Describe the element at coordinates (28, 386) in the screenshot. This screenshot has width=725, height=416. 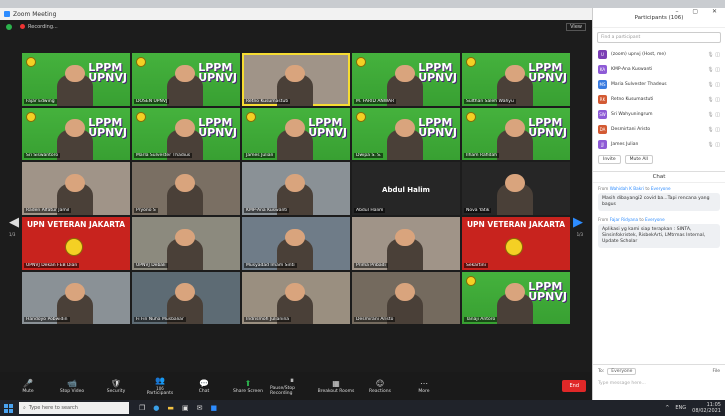
I see `toolbar-button-mute: 🎤 Mute` at that location.